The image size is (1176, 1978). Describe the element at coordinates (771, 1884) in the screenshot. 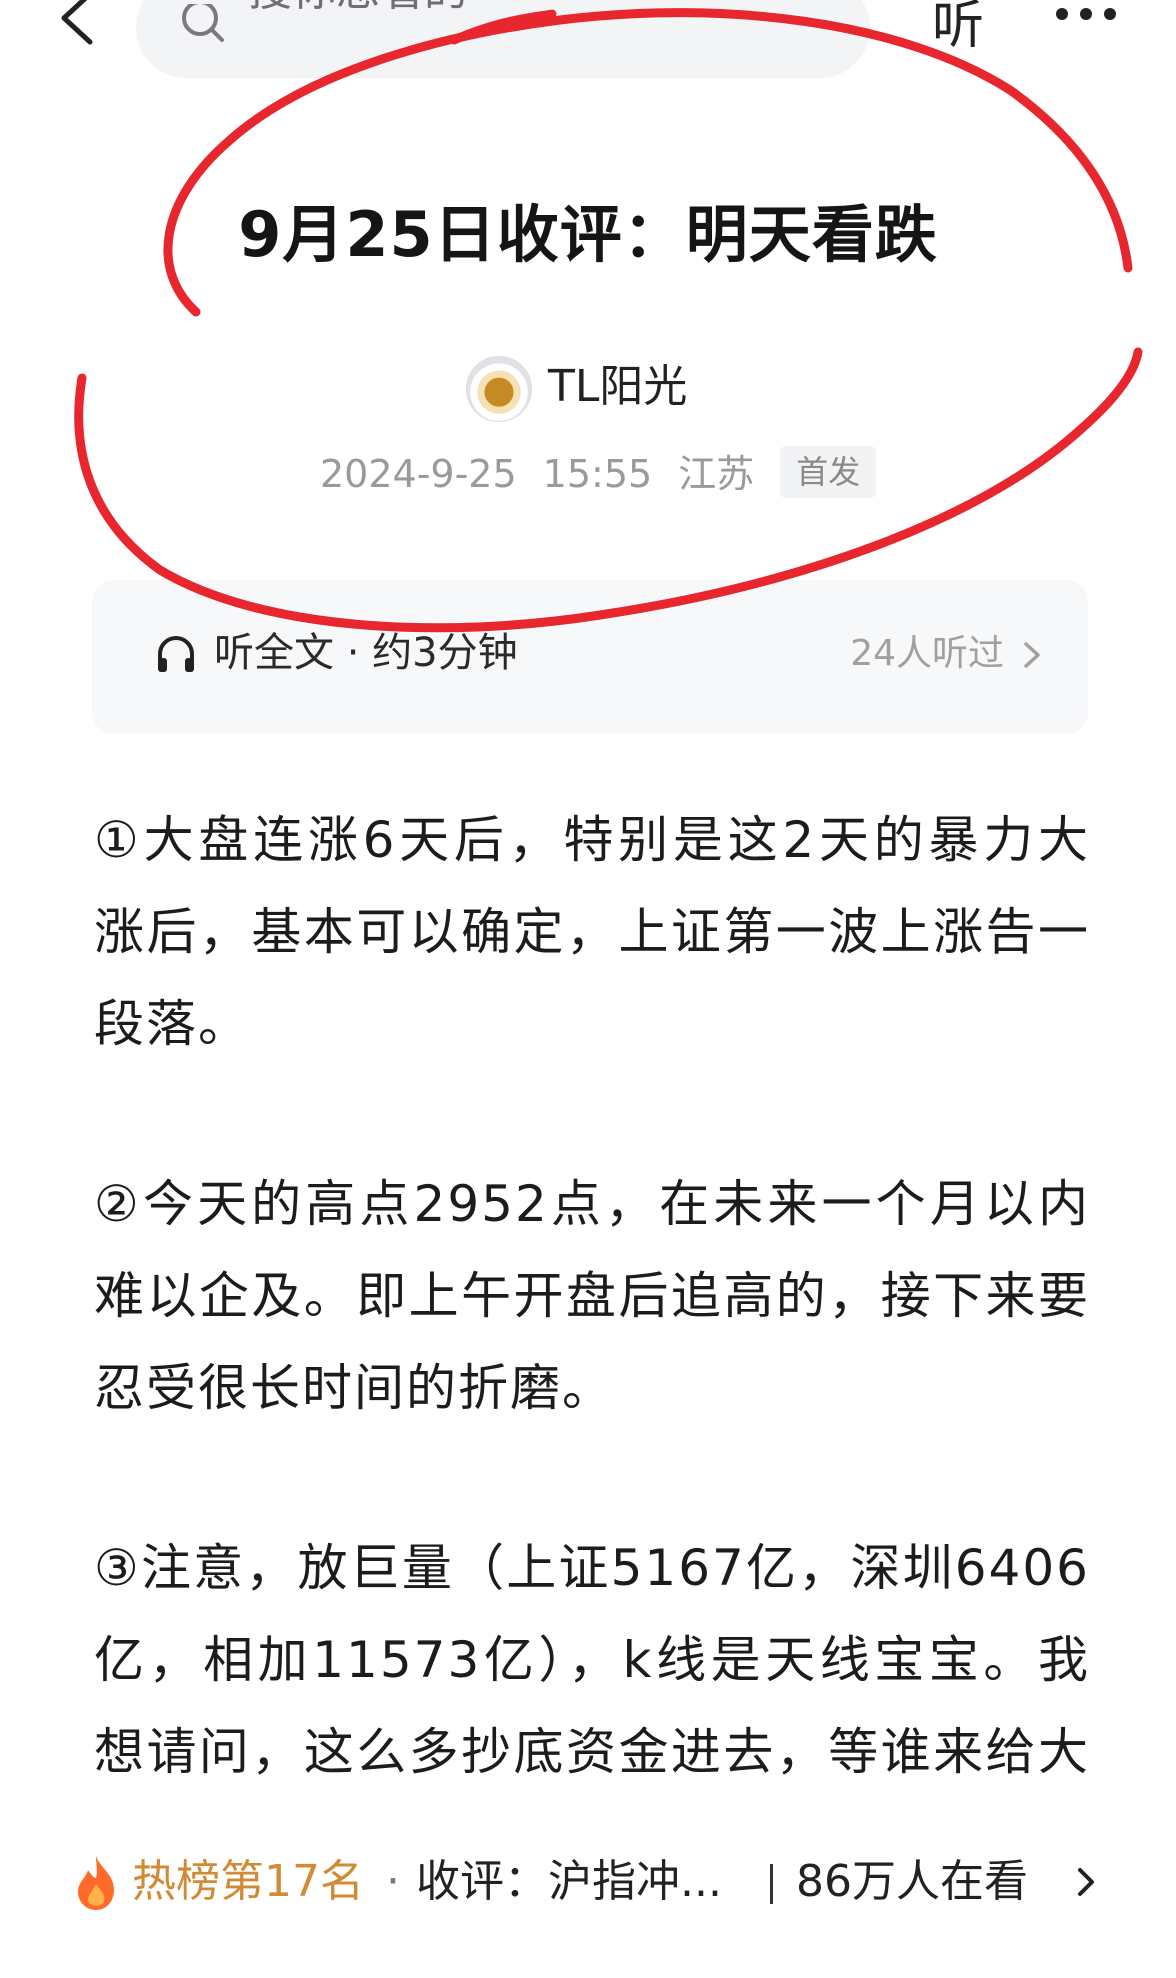

I see `divider` at that location.